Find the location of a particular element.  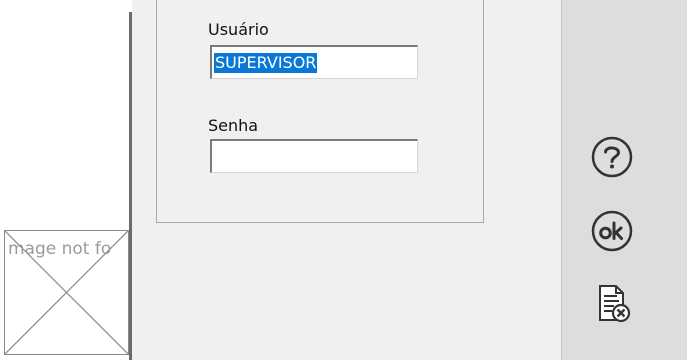

help-button is located at coordinates (612, 157).